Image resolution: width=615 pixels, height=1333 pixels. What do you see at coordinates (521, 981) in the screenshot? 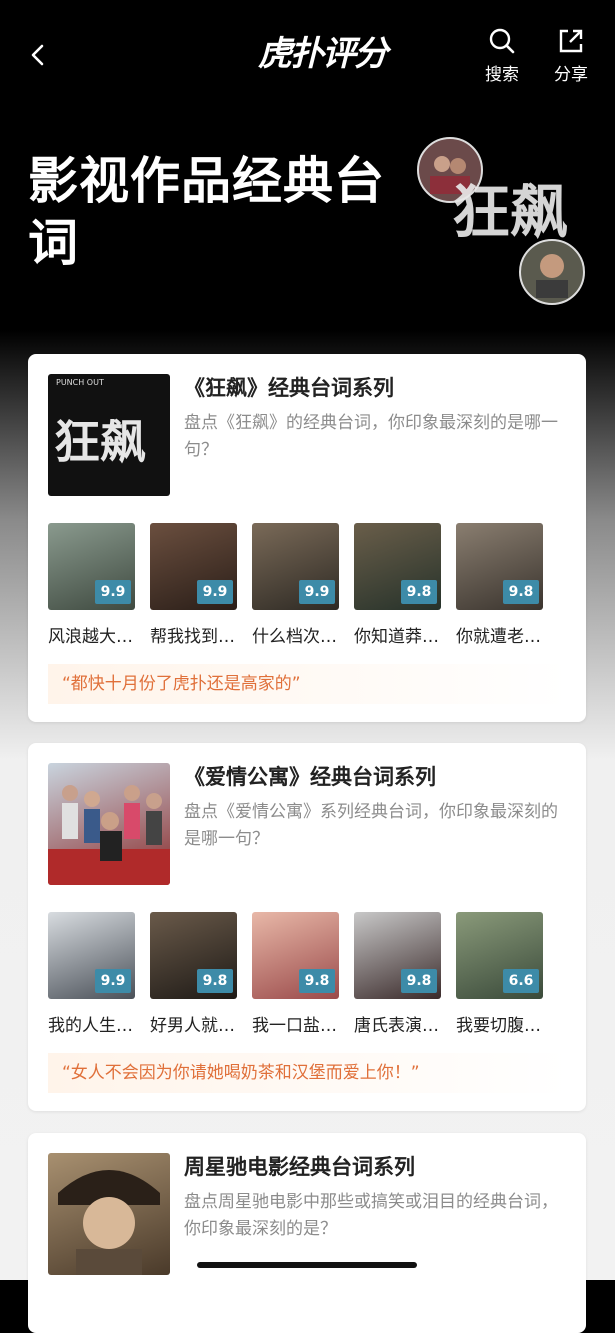
I see `score-badge: 6.6` at bounding box center [521, 981].